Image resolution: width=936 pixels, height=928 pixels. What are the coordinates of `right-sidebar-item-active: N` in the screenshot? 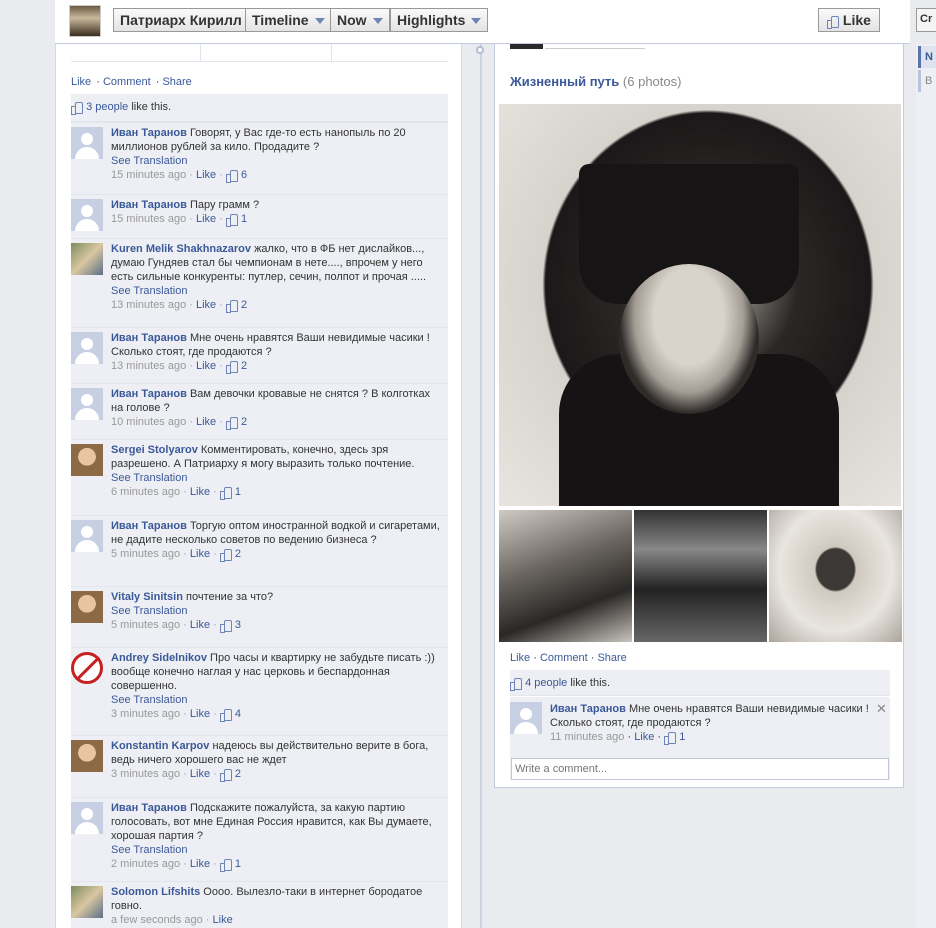 It's located at (927, 57).